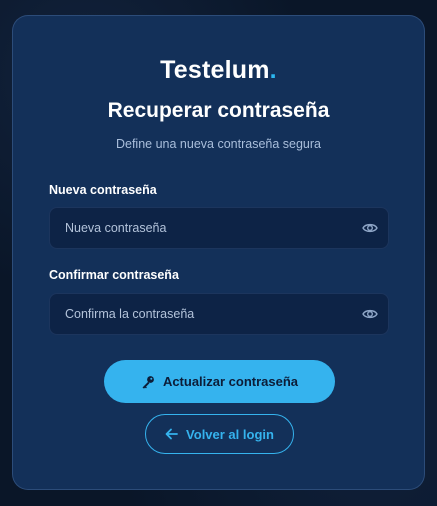 Image resolution: width=437 pixels, height=506 pixels. What do you see at coordinates (218, 144) in the screenshot?
I see `page-subtitle: Define una nueva contraseña segura` at bounding box center [218, 144].